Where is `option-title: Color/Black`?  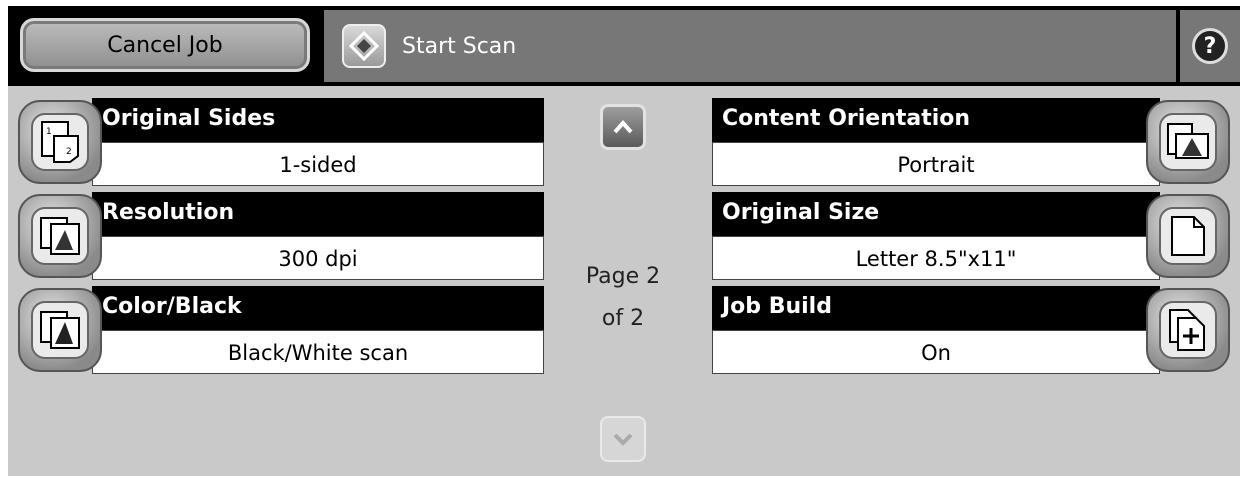 option-title: Color/Black is located at coordinates (318, 308).